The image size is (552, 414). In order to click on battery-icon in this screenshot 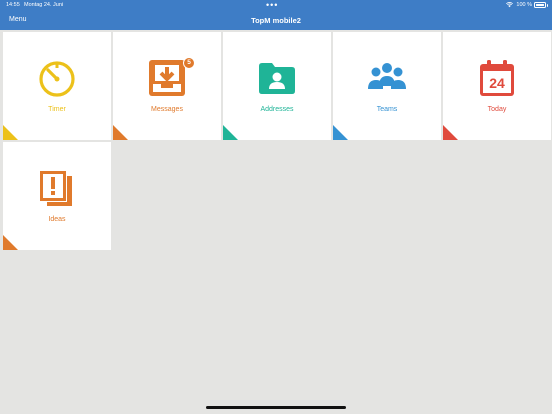, I will do `click(540, 5)`.